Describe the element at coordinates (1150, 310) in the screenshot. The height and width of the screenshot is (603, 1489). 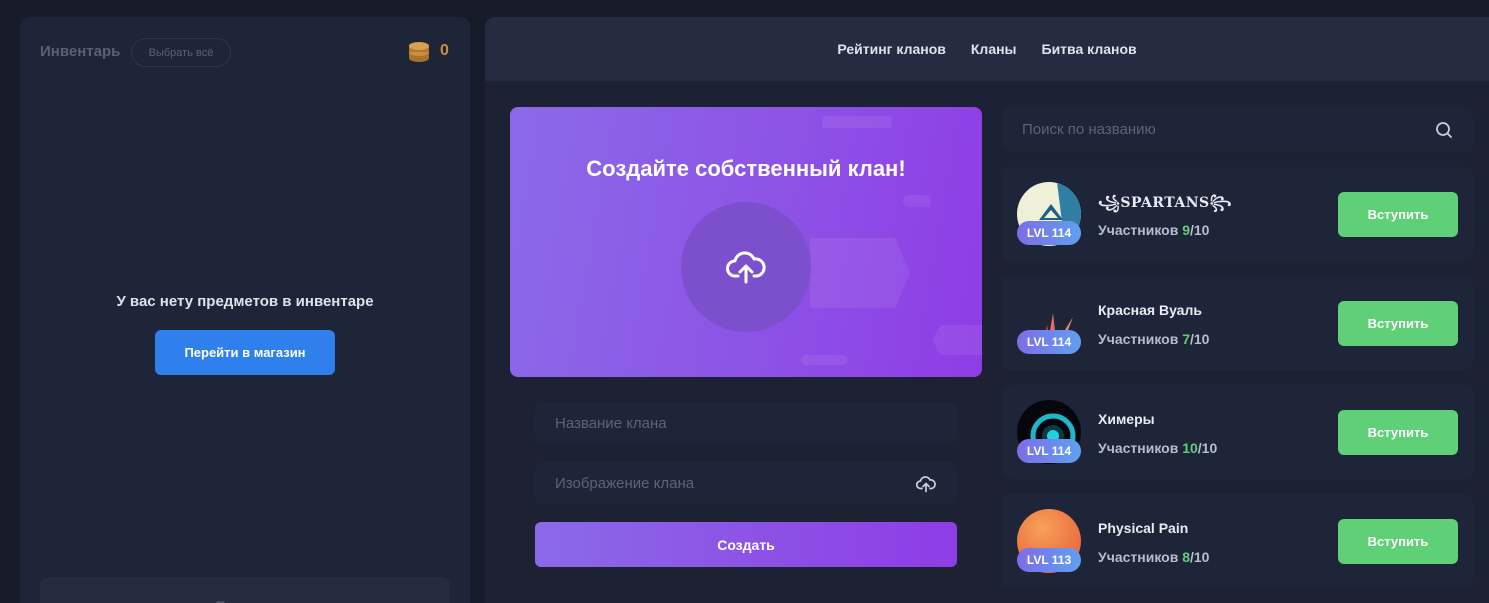
I see `clan-name: Красная Вуаль` at that location.